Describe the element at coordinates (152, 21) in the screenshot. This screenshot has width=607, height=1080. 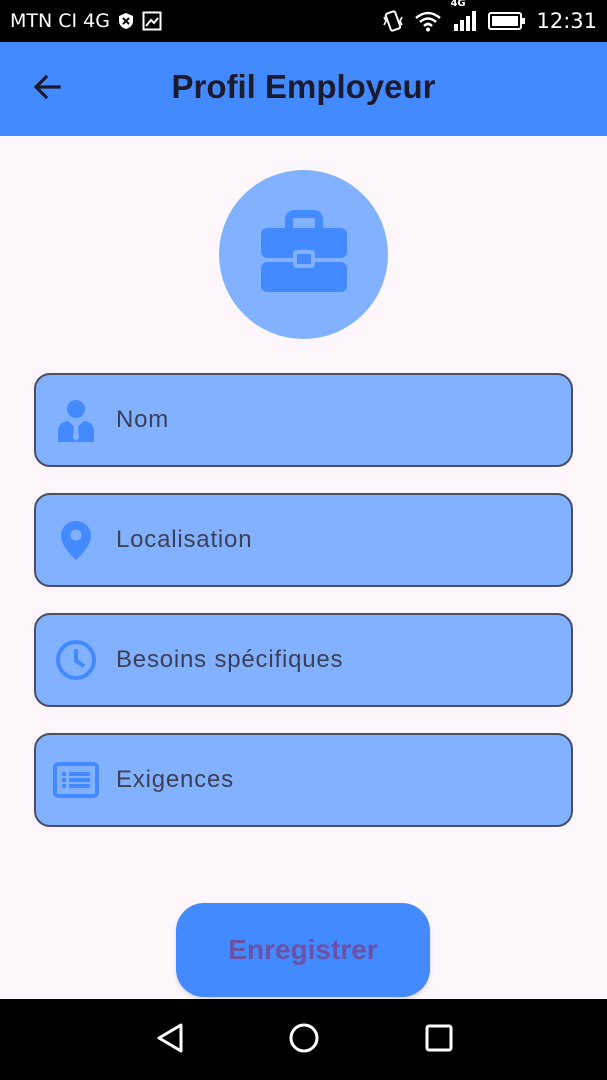
I see `image-notification-icon` at that location.